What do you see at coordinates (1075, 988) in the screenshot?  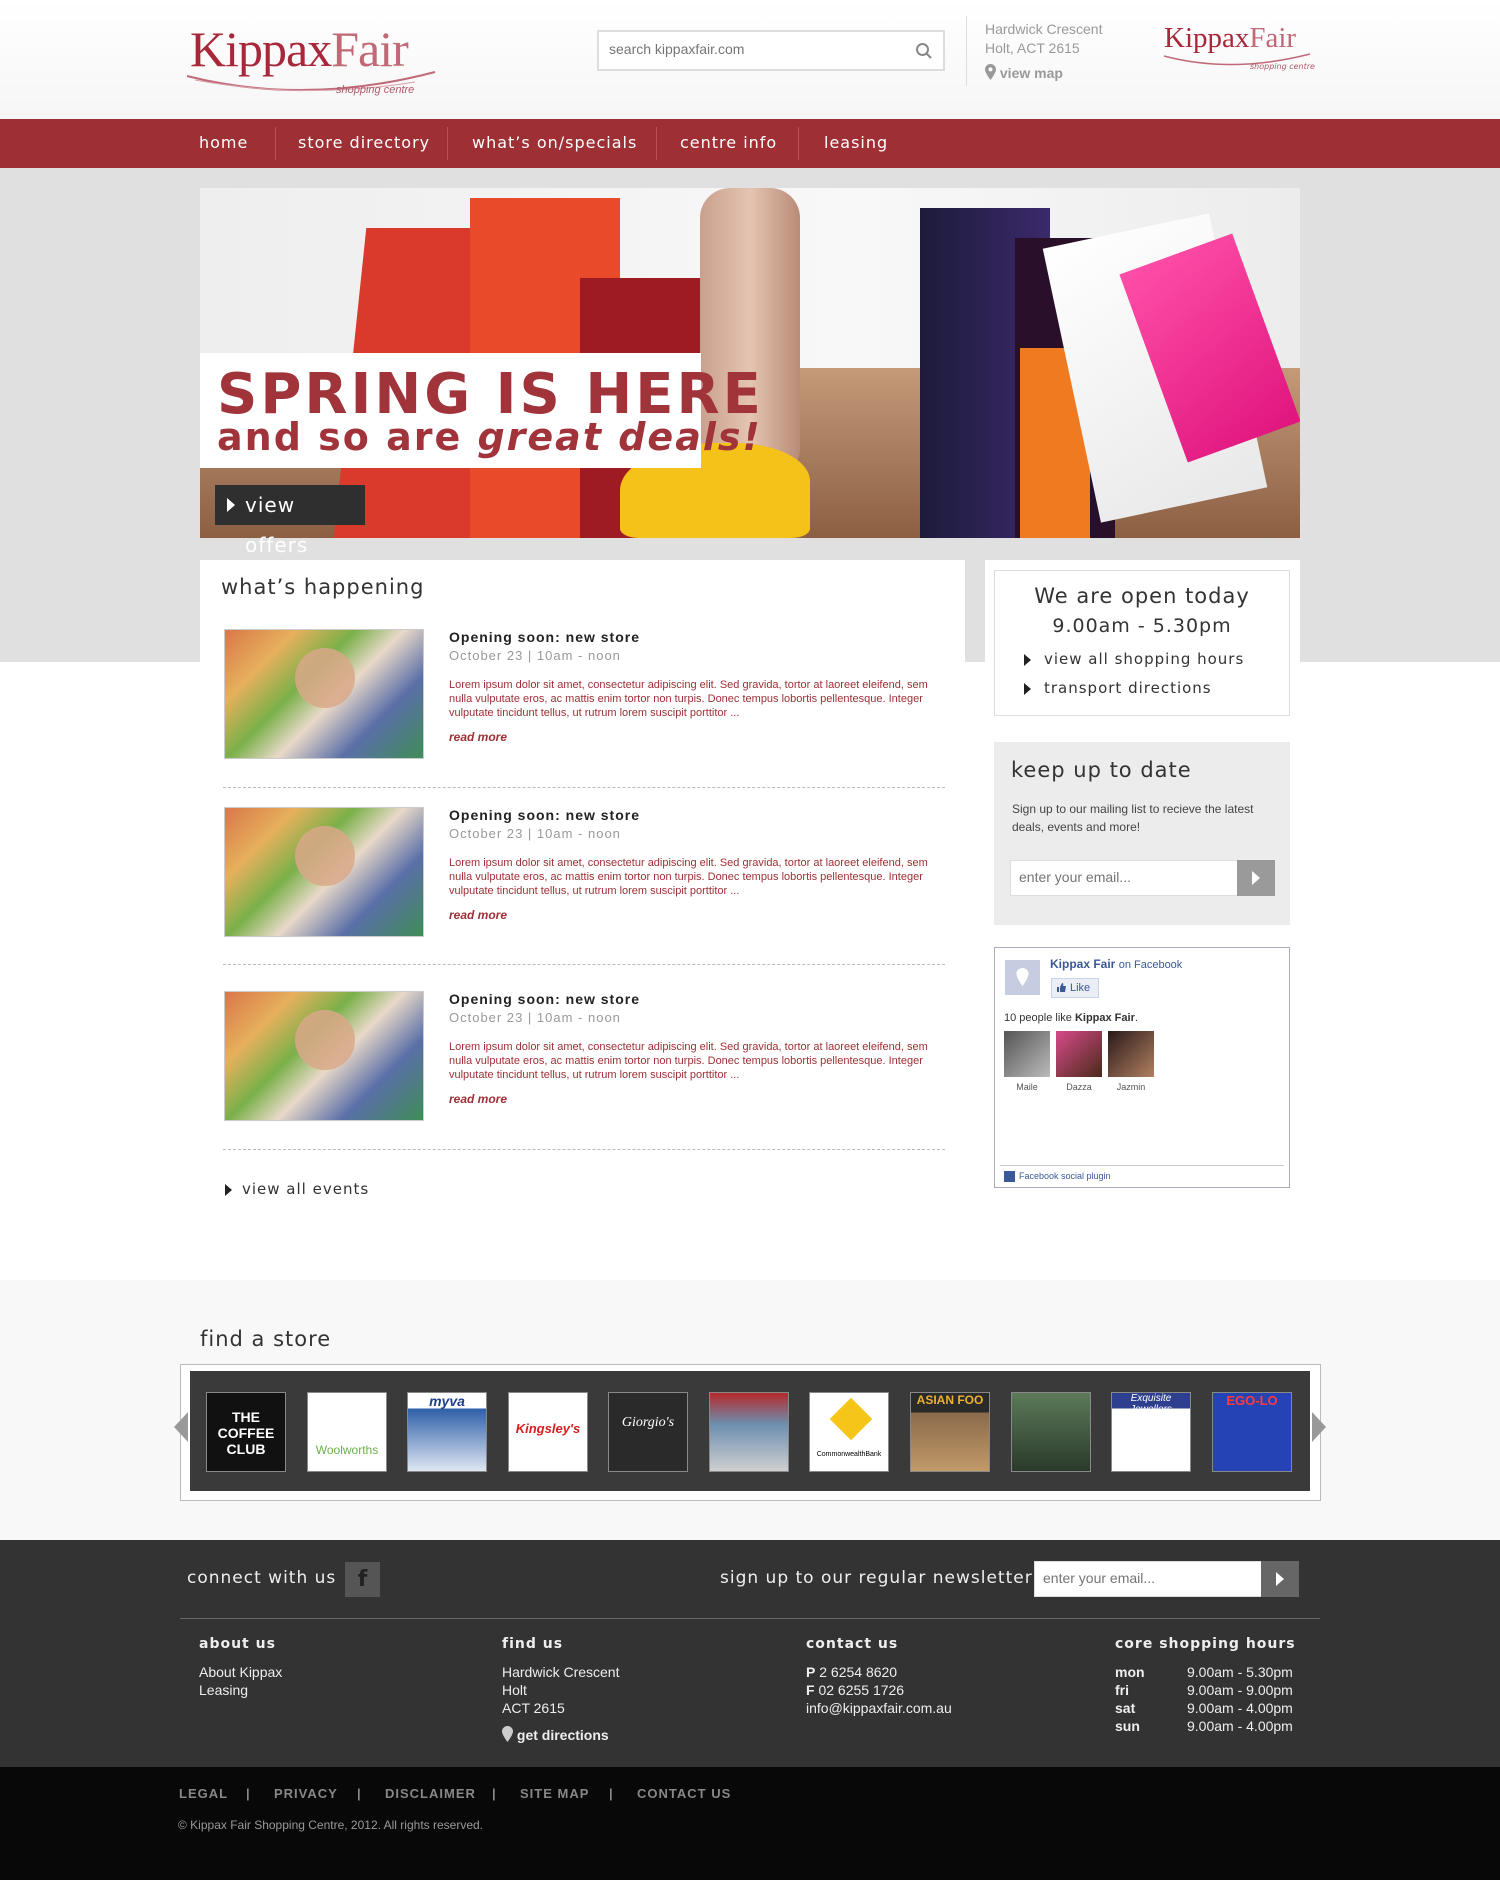 I see `facebook-like-button: Like` at bounding box center [1075, 988].